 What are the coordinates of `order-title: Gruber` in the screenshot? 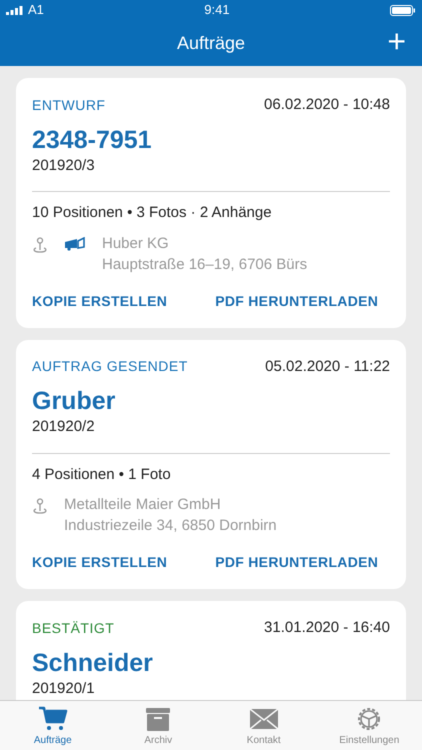 It's located at (74, 401).